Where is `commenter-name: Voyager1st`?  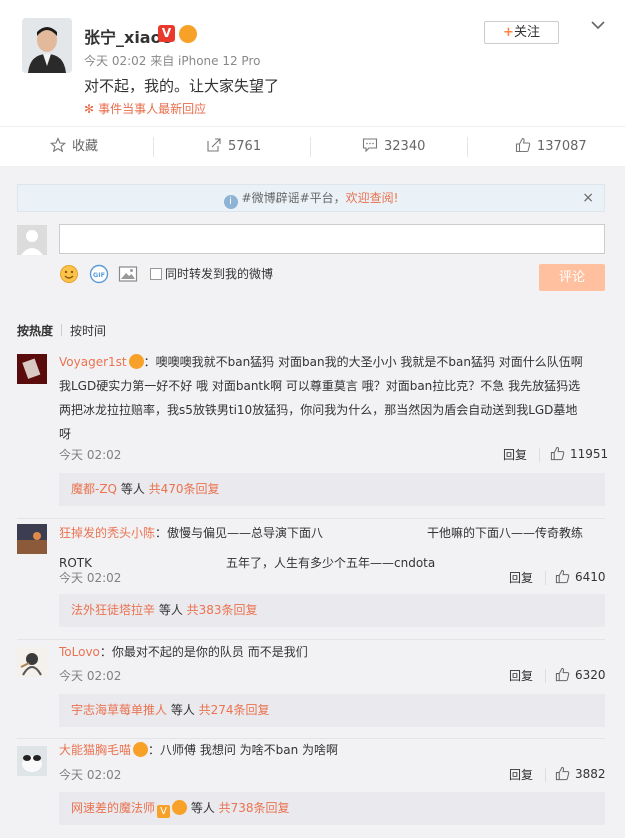
commenter-name: Voyager1st is located at coordinates (93, 362).